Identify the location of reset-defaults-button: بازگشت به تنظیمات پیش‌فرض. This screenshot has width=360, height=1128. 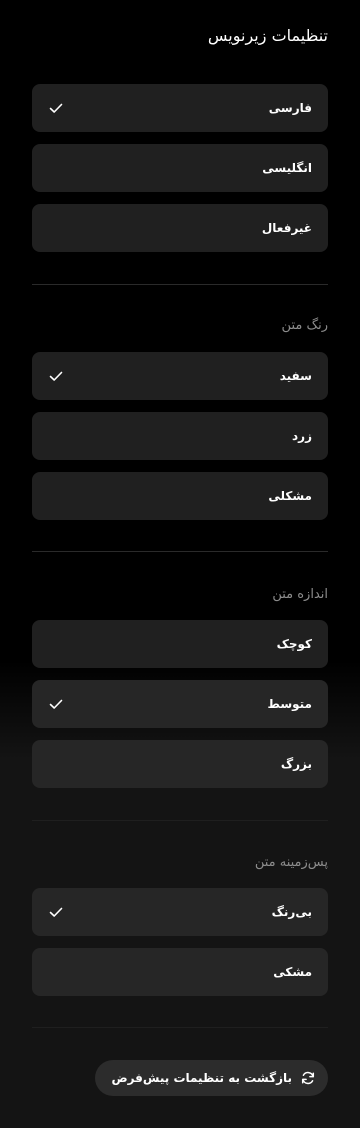
(211, 1078).